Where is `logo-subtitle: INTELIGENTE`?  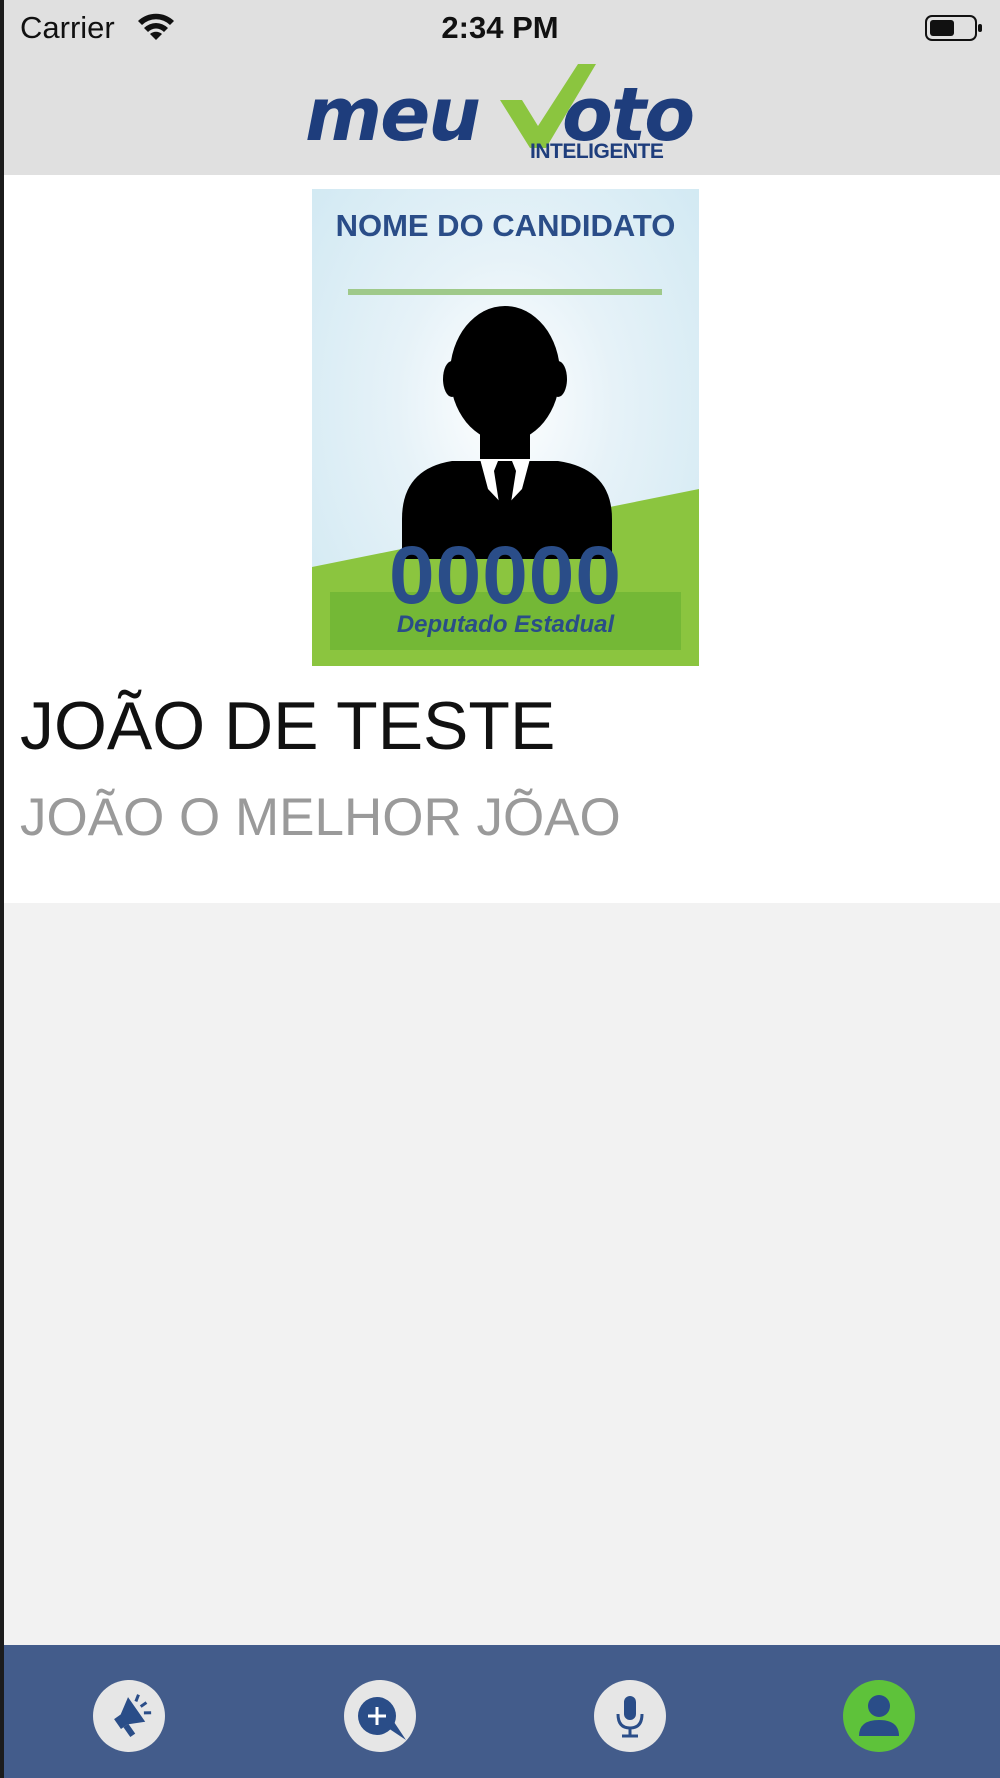
logo-subtitle: INTELIGENTE is located at coordinates (597, 151).